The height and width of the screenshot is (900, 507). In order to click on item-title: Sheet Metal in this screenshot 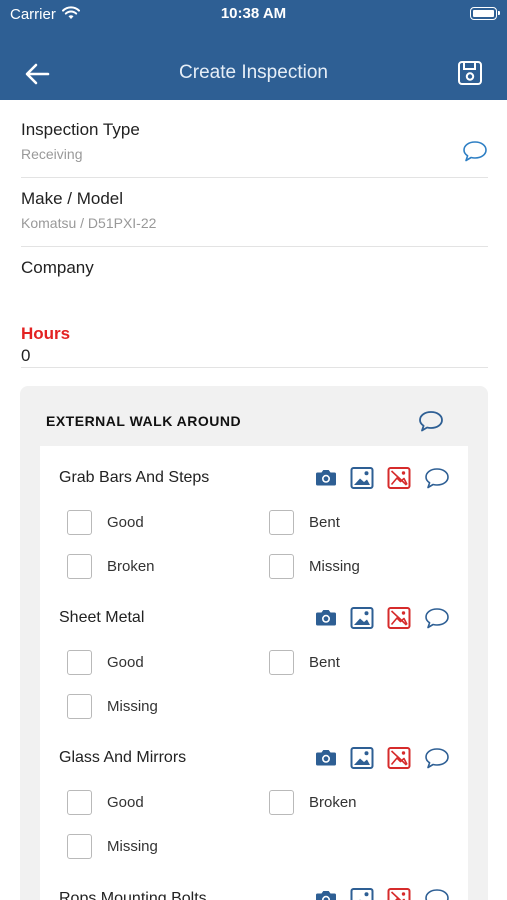, I will do `click(102, 617)`.